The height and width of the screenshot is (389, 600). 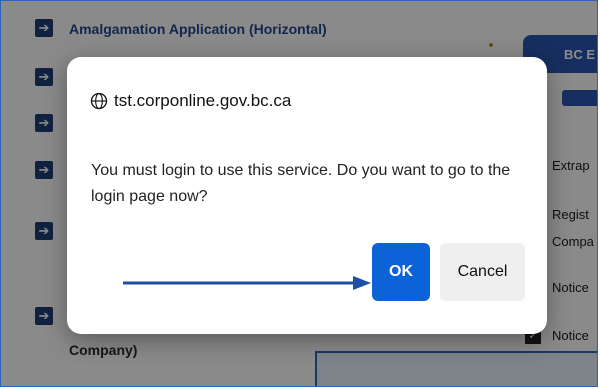 I want to click on dialog-host: tst.corponline.gov.bc.ca, so click(x=190, y=101).